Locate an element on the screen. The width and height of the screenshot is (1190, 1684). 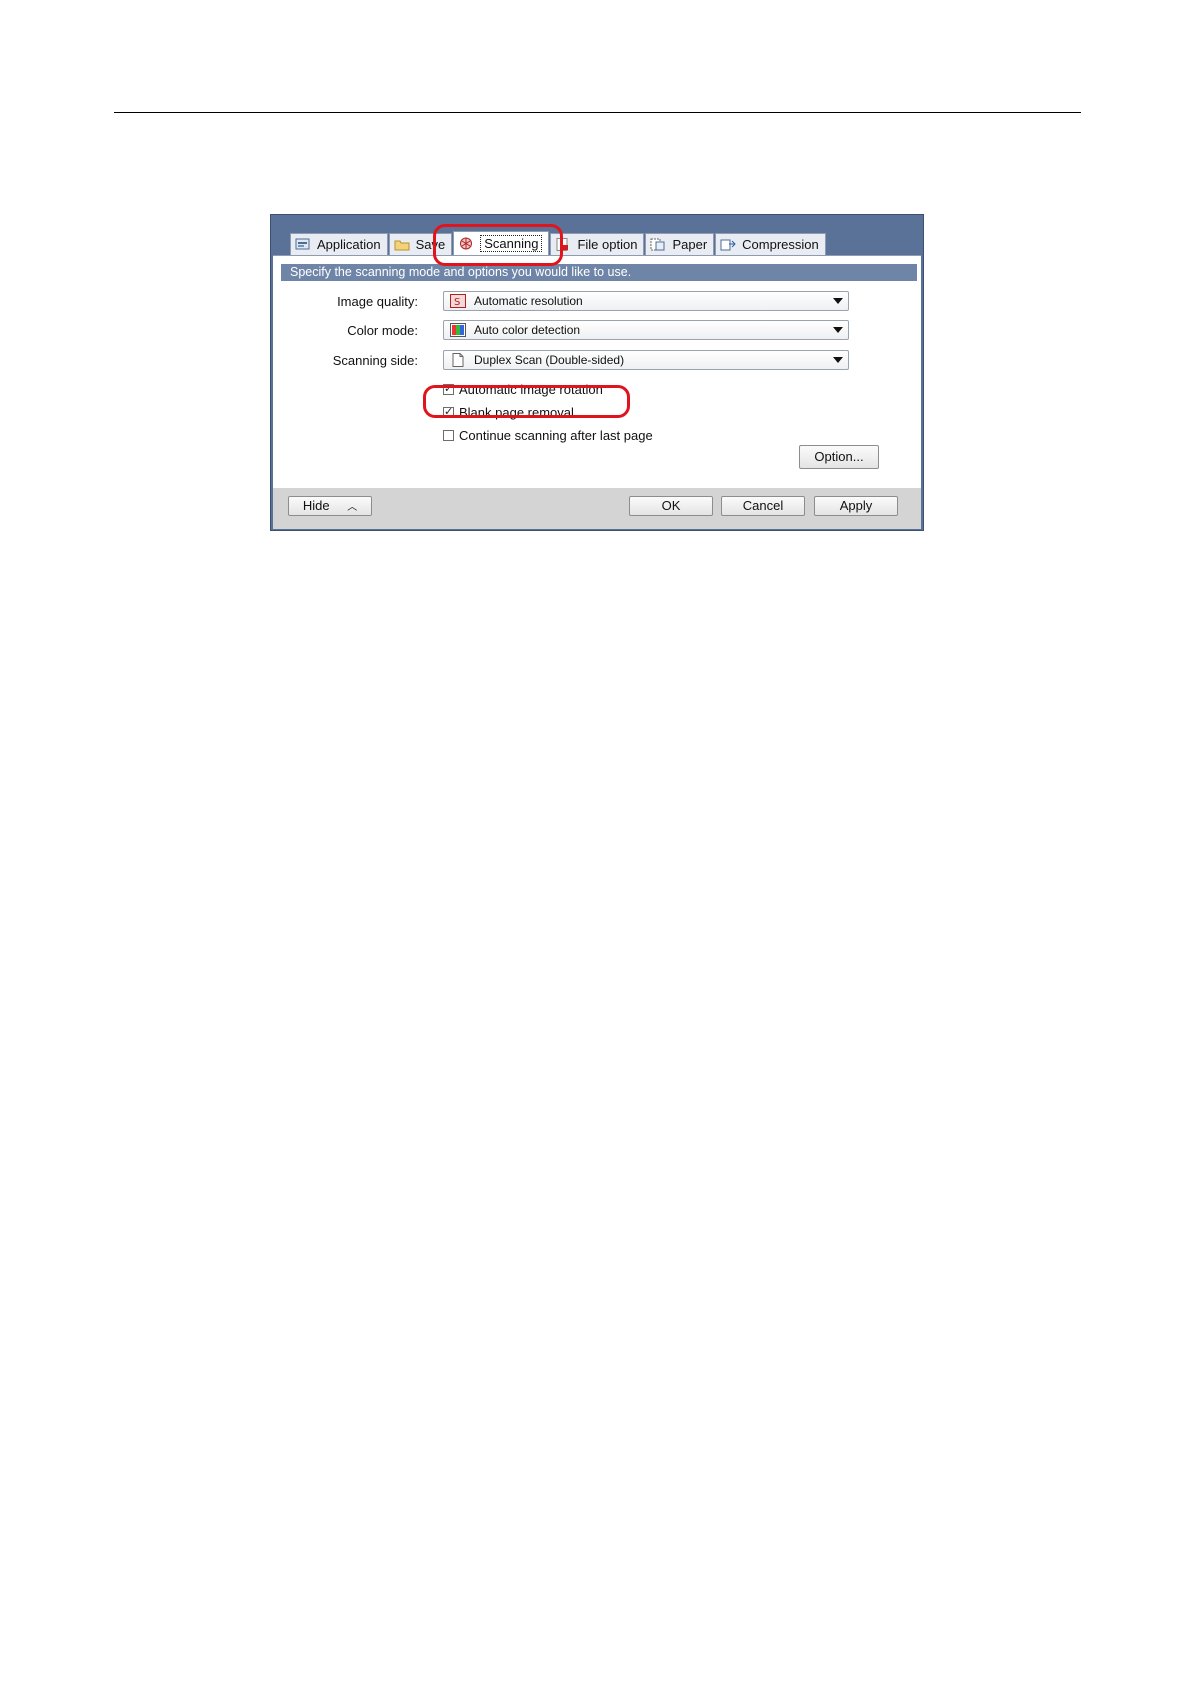
cancel-button: Cancel is located at coordinates (763, 506).